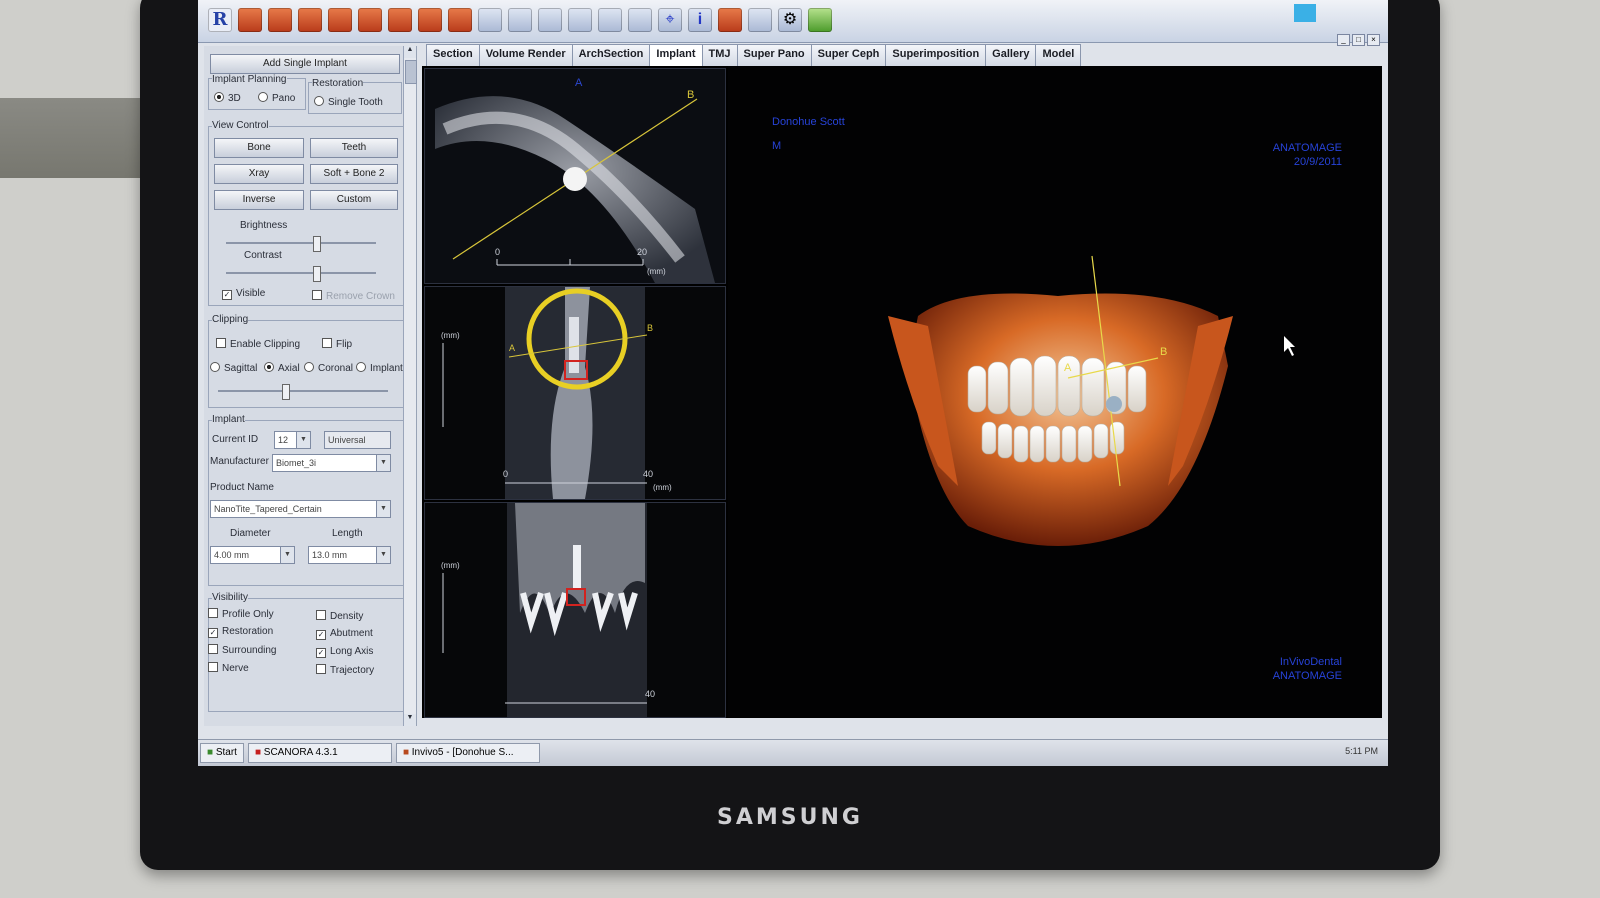  I want to click on nerve-checkbox: Nerve, so click(228, 668).